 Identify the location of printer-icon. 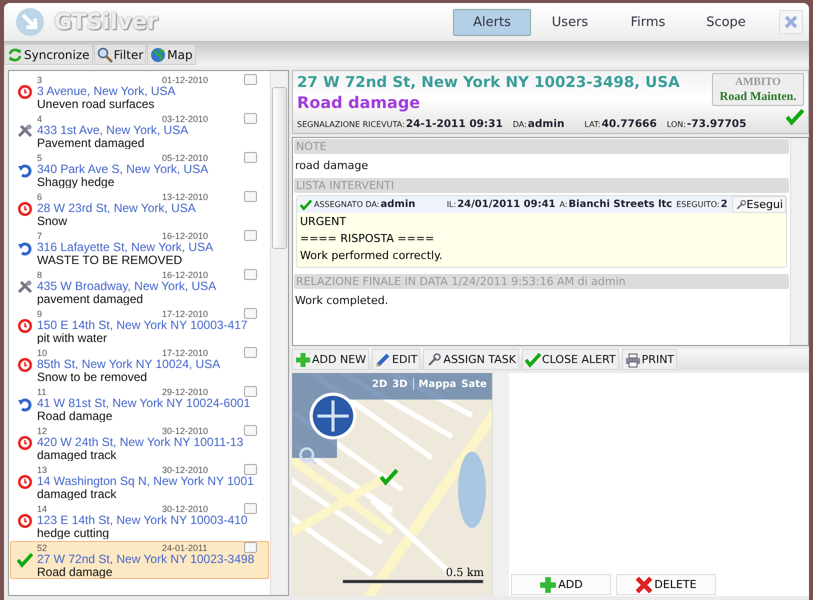
(632, 360).